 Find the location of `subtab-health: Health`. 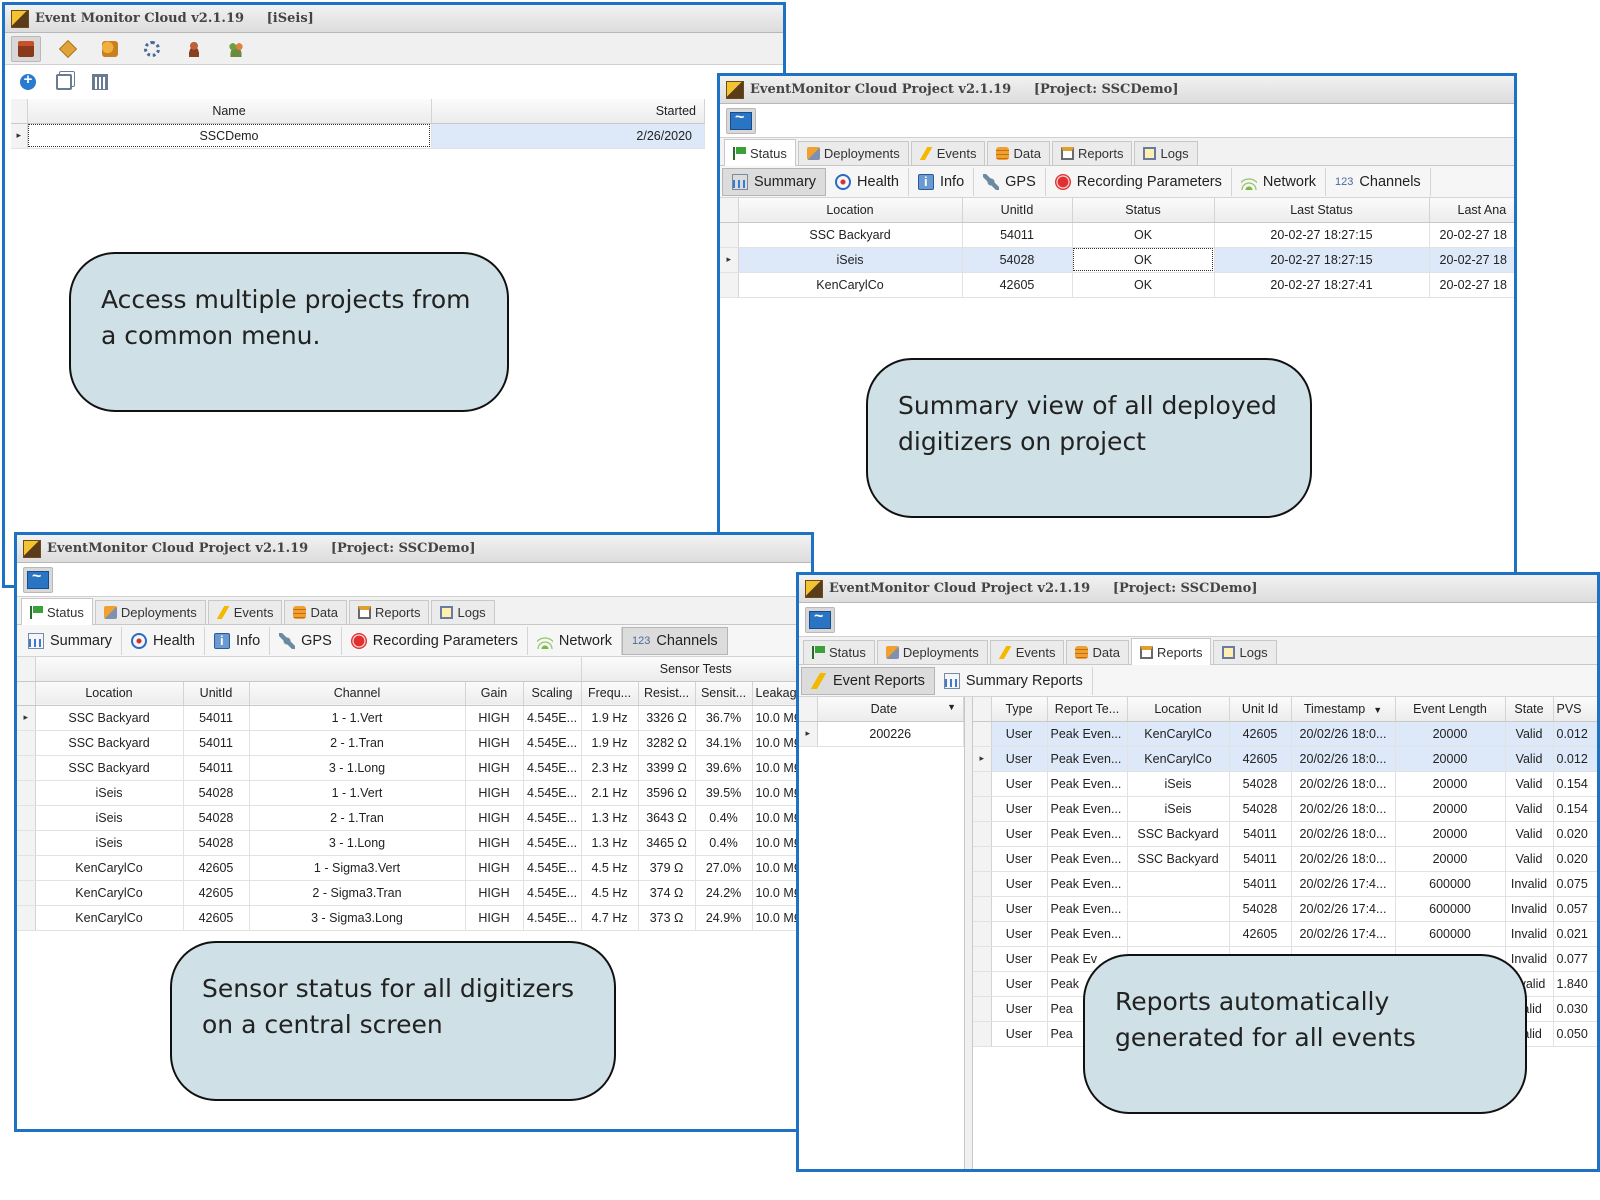

subtab-health: Health is located at coordinates (867, 181).